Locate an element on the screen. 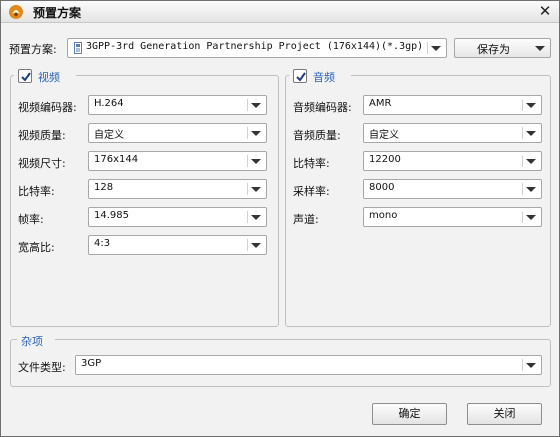  file-type-label: 文件类型: is located at coordinates (42, 367).